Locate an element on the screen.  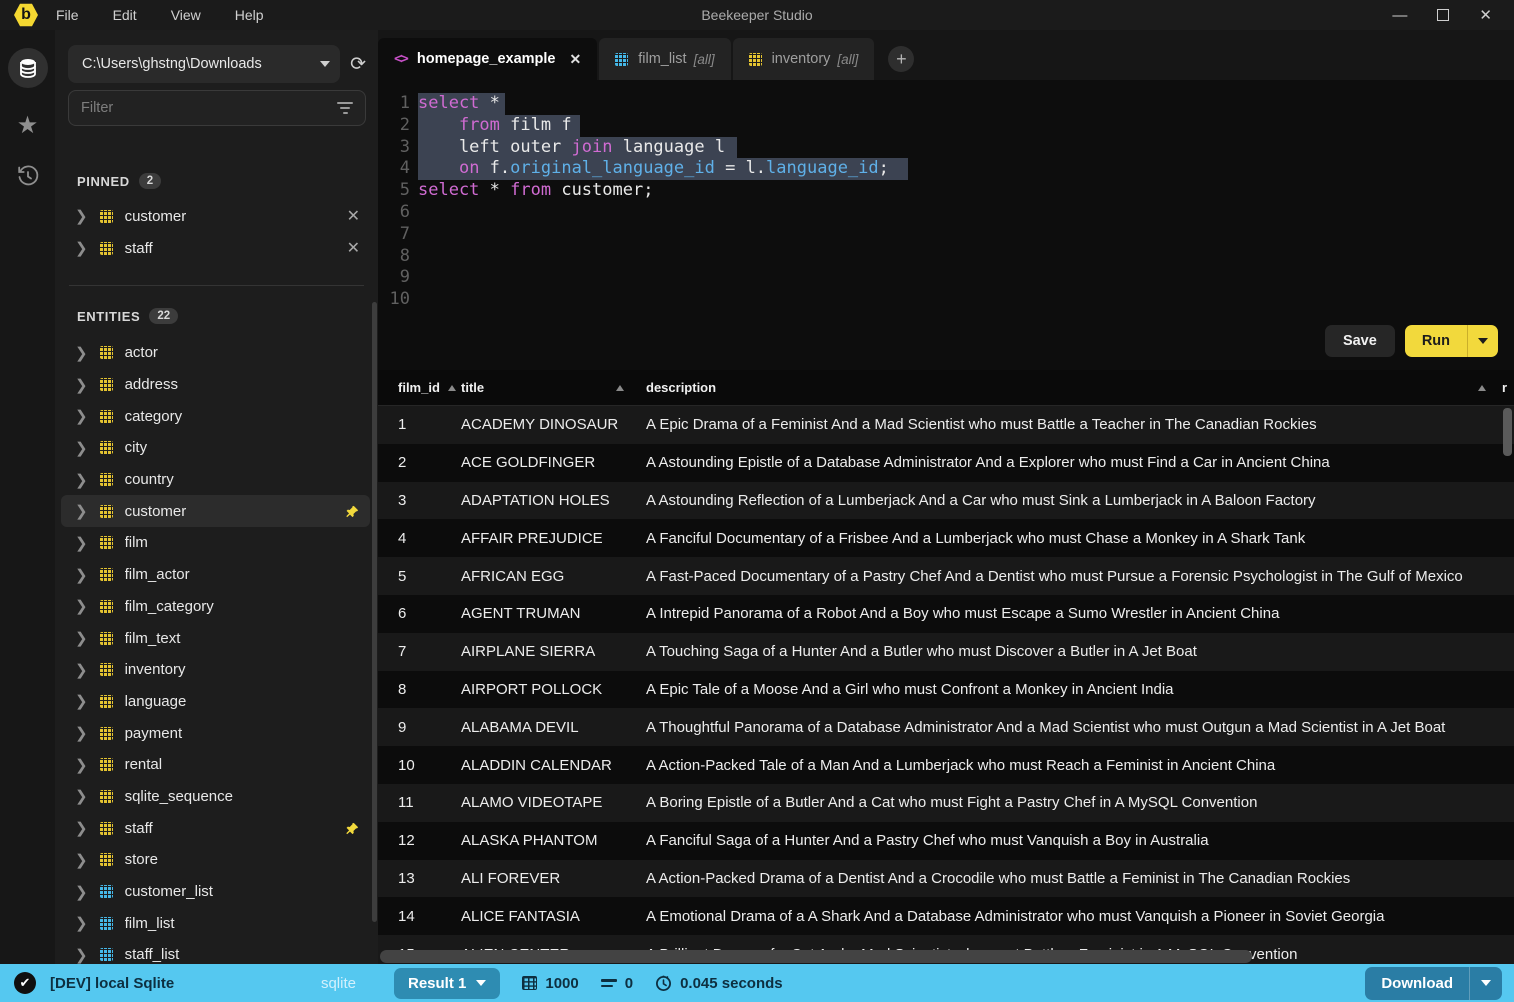
cell-title: ALADDIN CALENDAR is located at coordinates (553, 765).